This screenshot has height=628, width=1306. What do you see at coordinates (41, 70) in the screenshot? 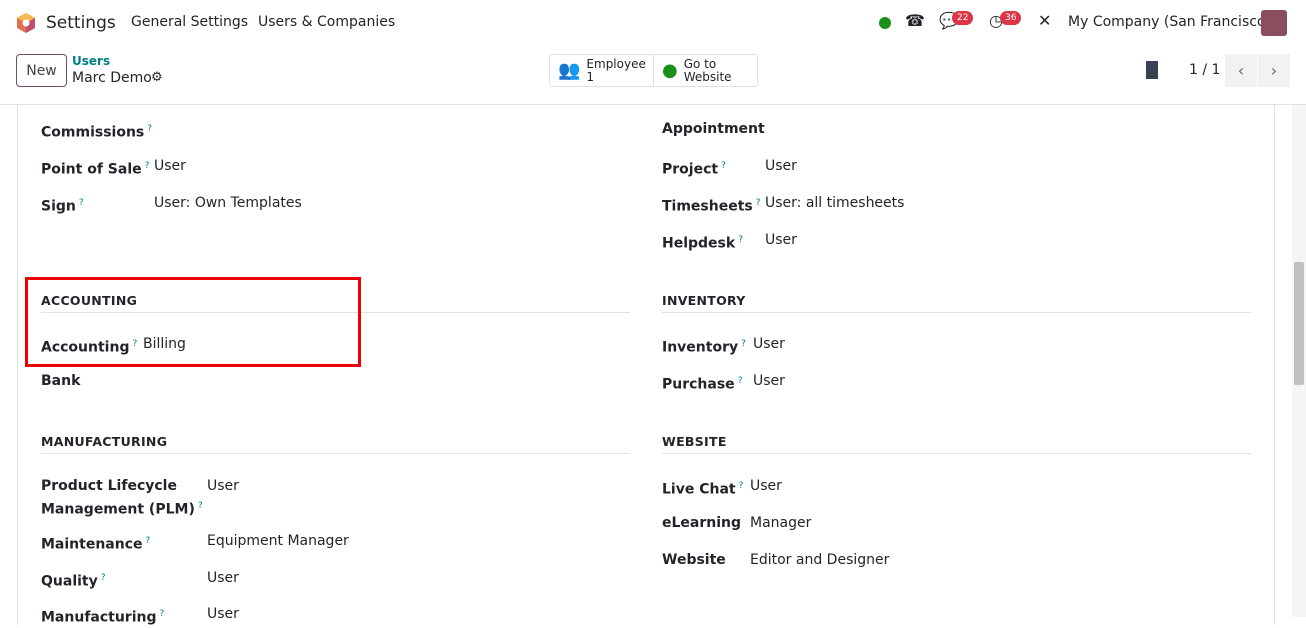
I see `new-button: New` at bounding box center [41, 70].